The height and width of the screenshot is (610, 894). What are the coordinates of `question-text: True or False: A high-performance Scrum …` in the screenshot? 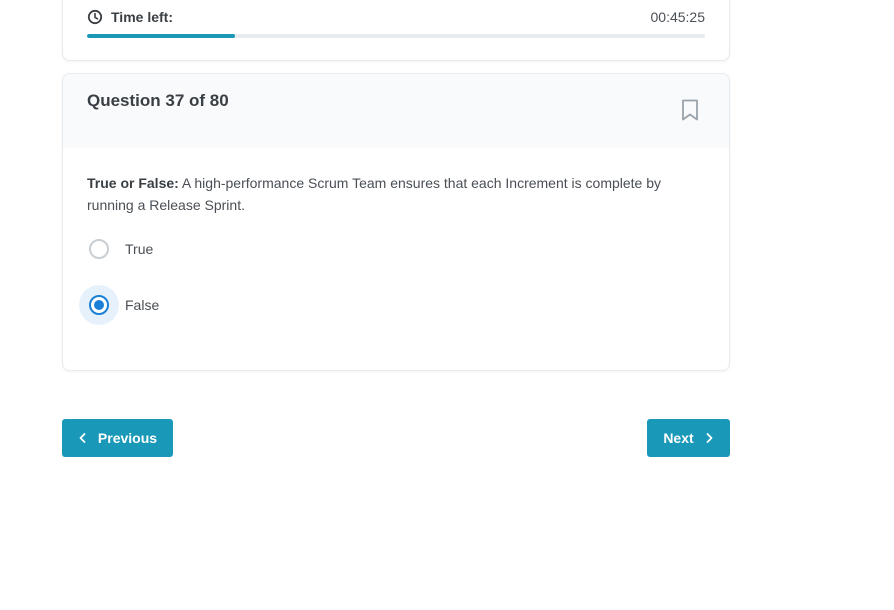 It's located at (397, 194).